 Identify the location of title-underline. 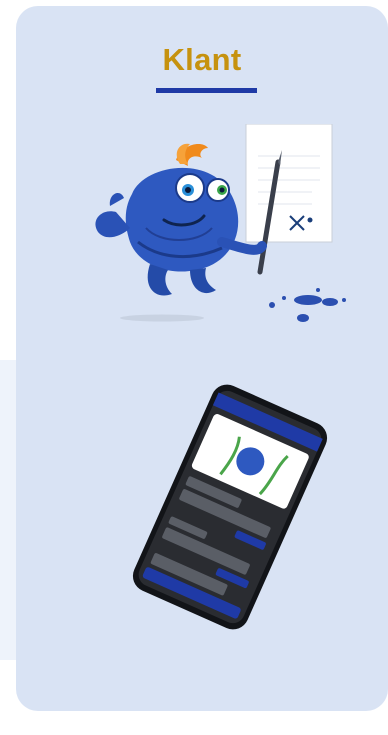
(206, 90).